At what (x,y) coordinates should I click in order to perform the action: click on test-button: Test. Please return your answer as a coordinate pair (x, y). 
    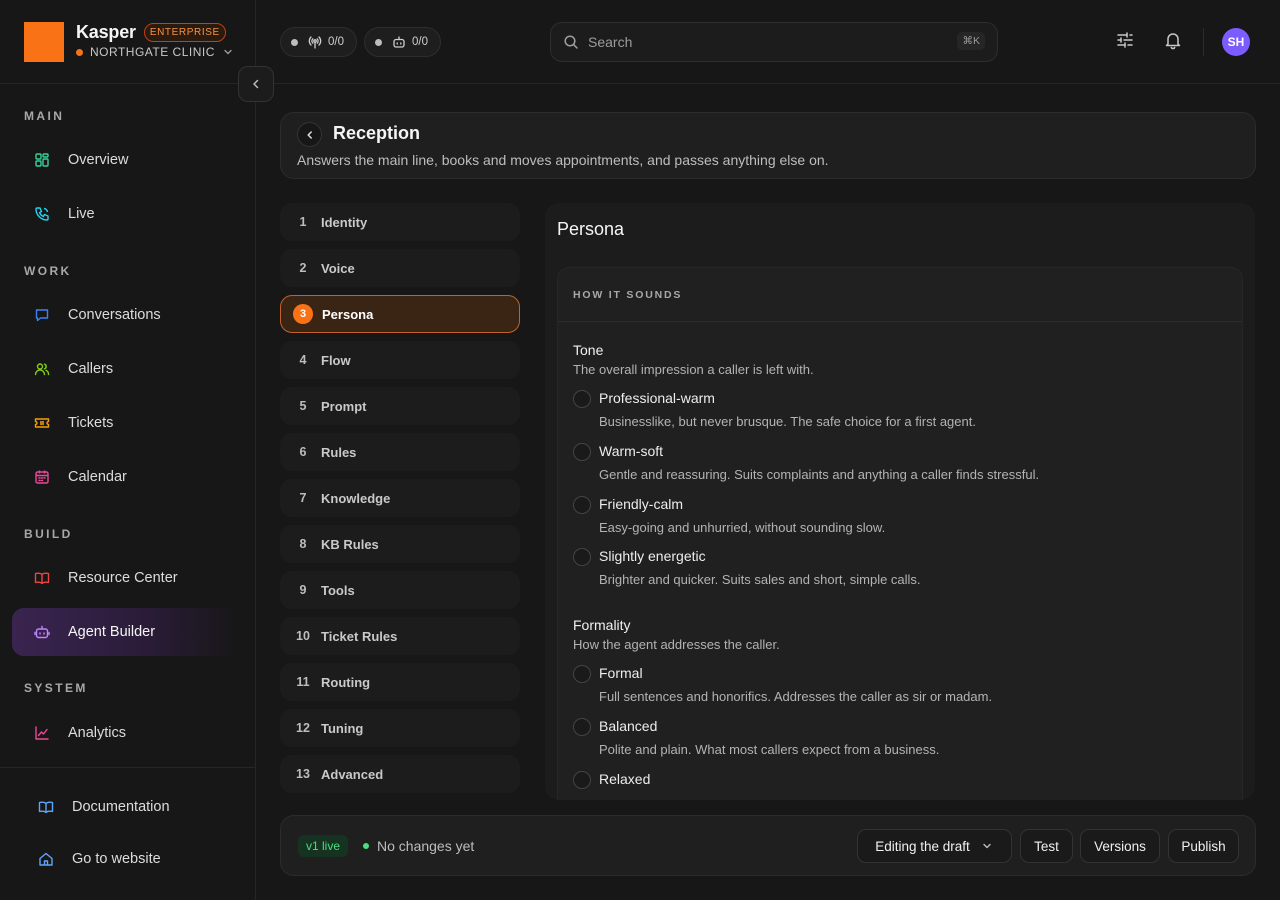
    Looking at the image, I should click on (1046, 846).